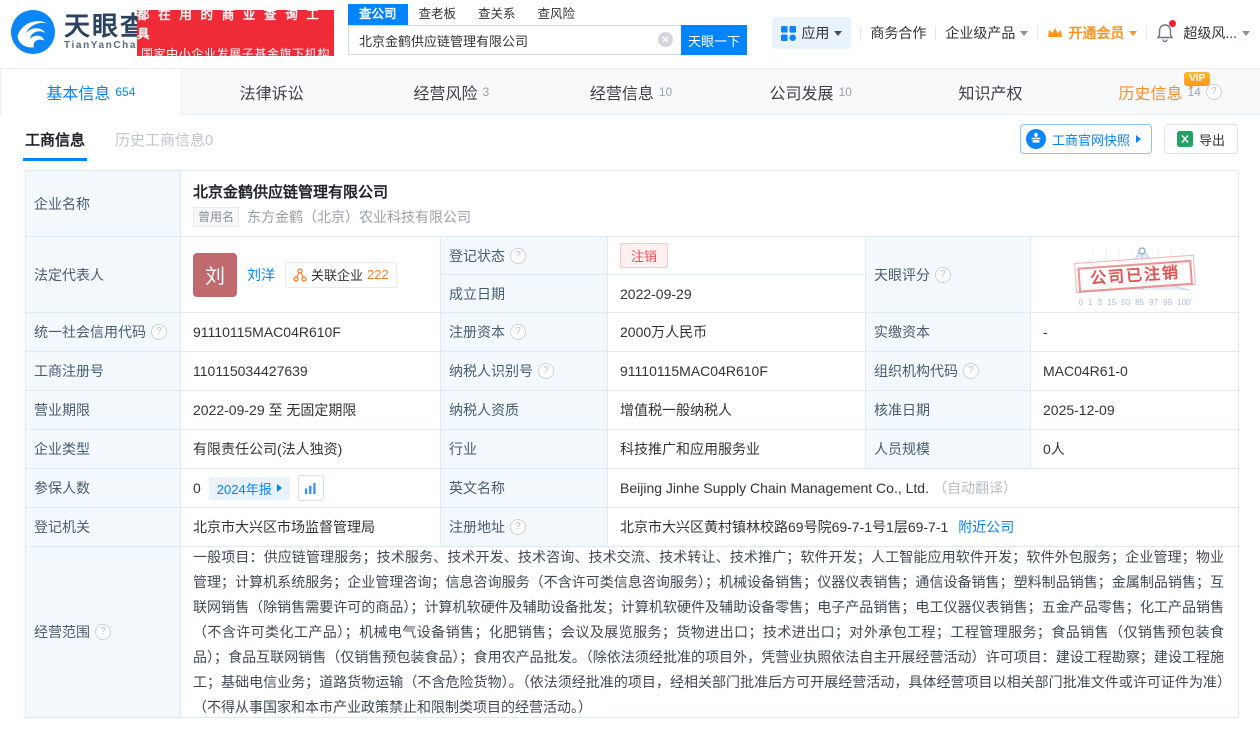 This screenshot has height=732, width=1260. I want to click on insured-trend-chart-button, so click(310, 488).